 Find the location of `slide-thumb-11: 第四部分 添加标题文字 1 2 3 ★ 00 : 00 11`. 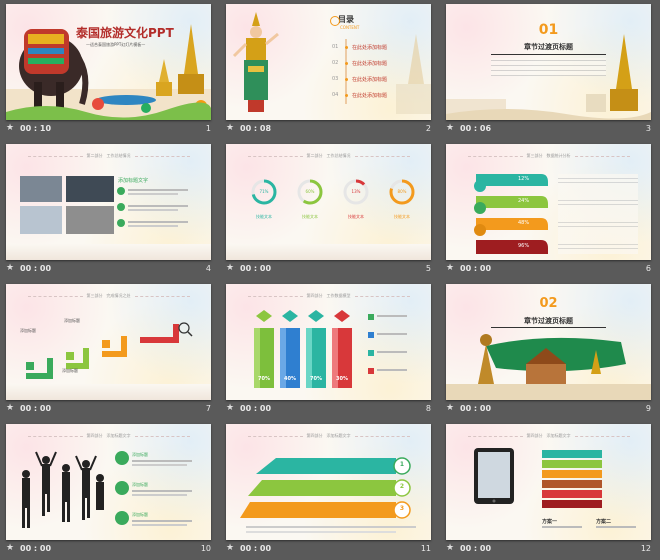

slide-thumb-11: 第四部分 添加标题文字 1 2 3 ★ 00 : 00 11 is located at coordinates (330, 490).